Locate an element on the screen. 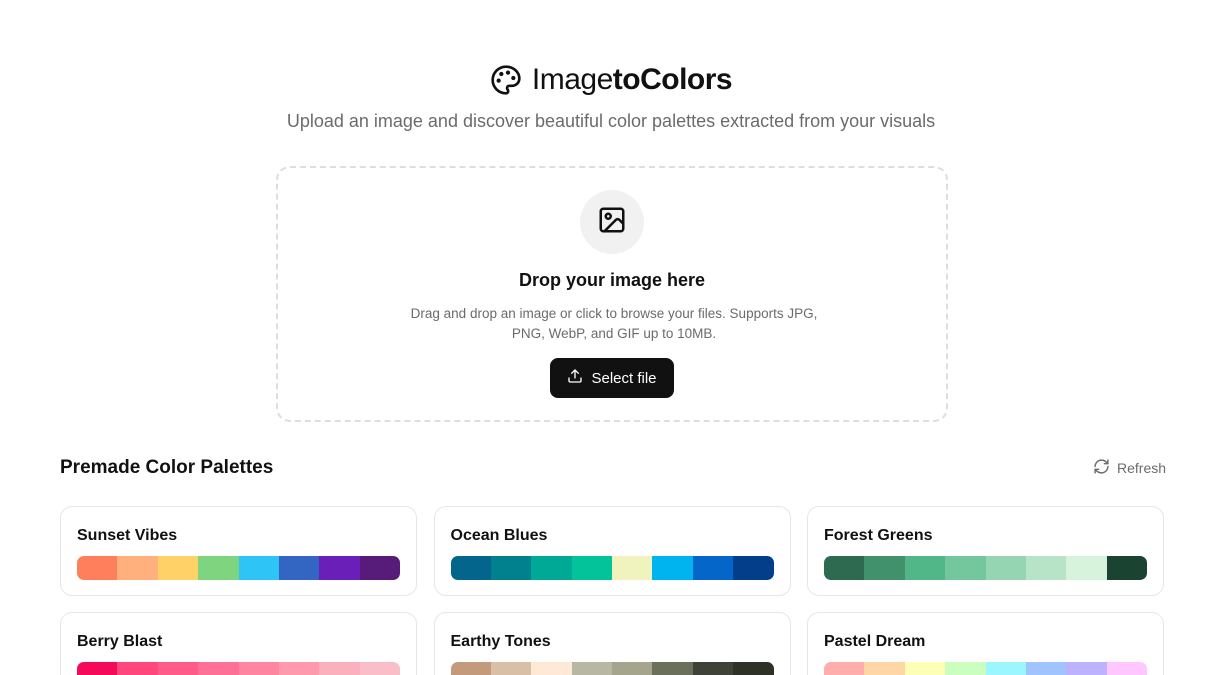  brand: ImagetoColors is located at coordinates (611, 80).